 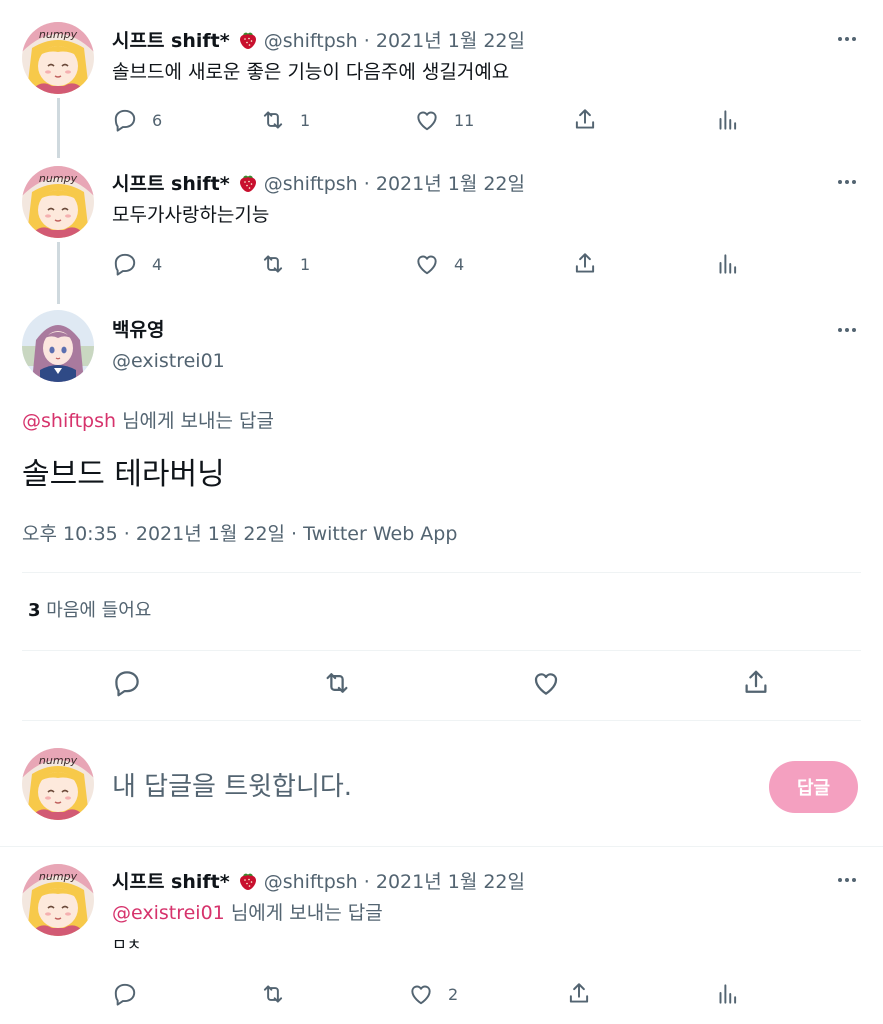 I want to click on likes-label: 마음에 들어요, so click(x=99, y=610).